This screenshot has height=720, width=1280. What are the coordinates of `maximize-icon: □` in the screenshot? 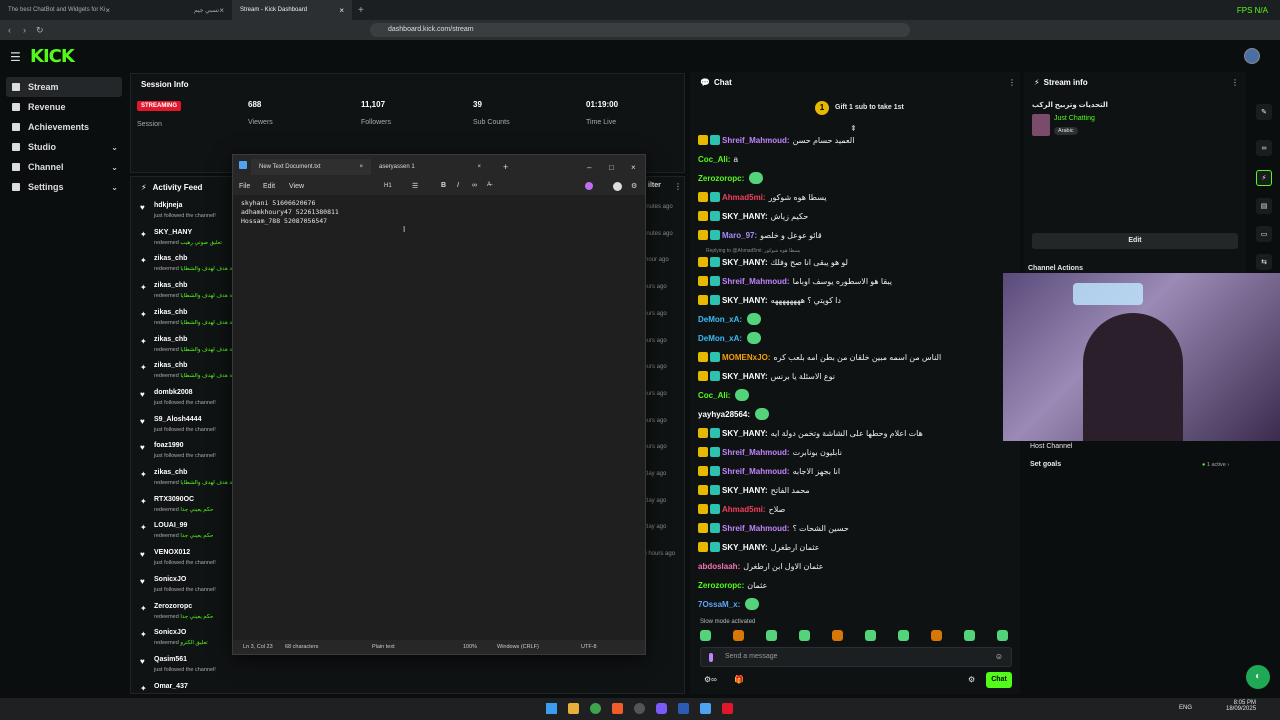 It's located at (611, 167).